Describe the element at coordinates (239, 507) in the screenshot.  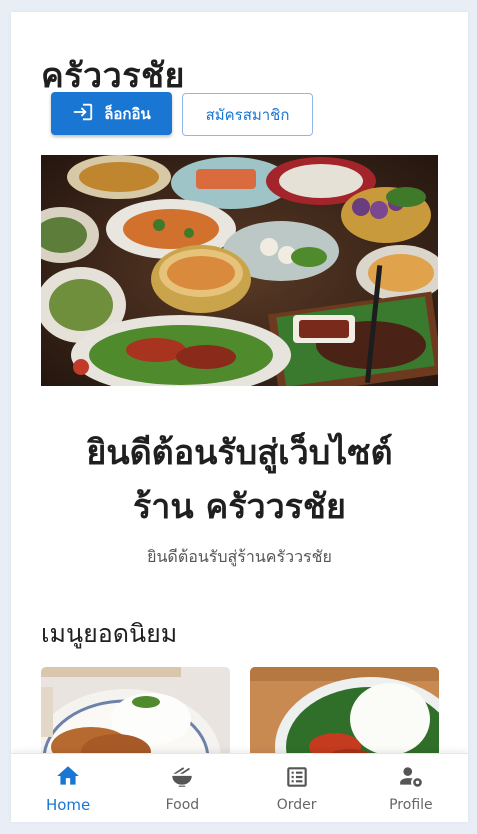
I see `welcome-line2: ร้าน ครัววรชัย` at that location.